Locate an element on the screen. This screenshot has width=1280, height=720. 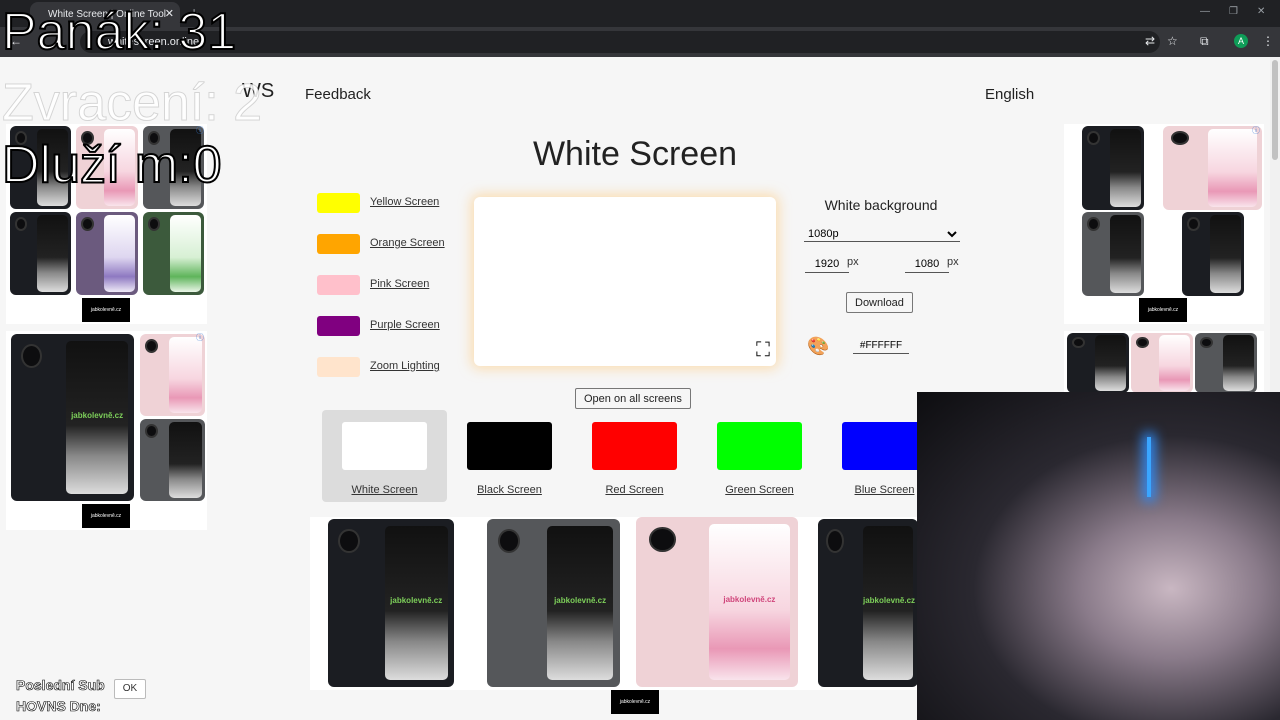
hex-color-input is located at coordinates (881, 346).